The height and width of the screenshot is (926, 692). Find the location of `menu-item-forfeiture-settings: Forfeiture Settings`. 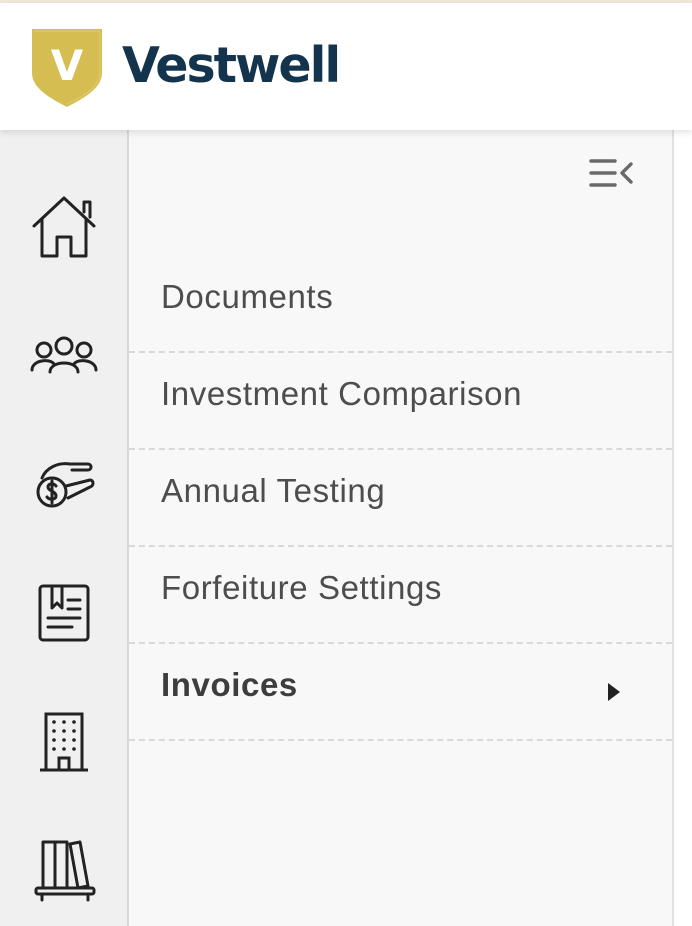

menu-item-forfeiture-settings: Forfeiture Settings is located at coordinates (400, 595).